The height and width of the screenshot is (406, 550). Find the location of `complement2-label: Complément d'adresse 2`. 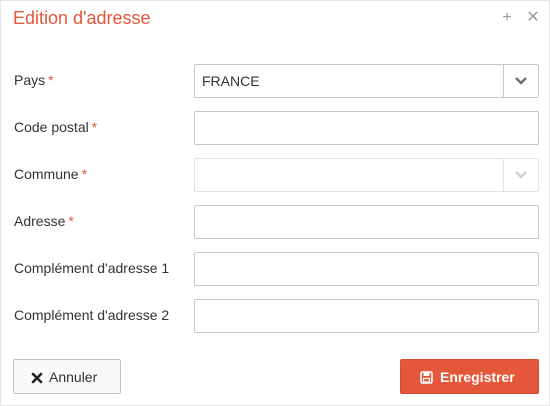

complement2-label: Complément d'adresse 2 is located at coordinates (92, 315).